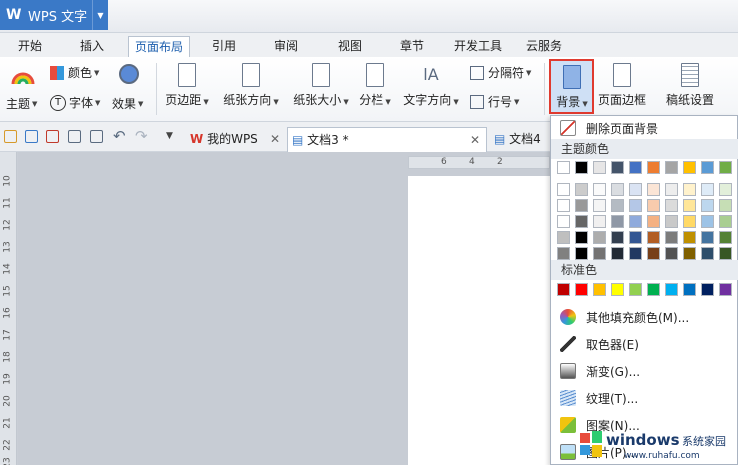 The width and height of the screenshot is (738, 465). What do you see at coordinates (119, 136) in the screenshot?
I see `undo-icon: ↶` at bounding box center [119, 136].